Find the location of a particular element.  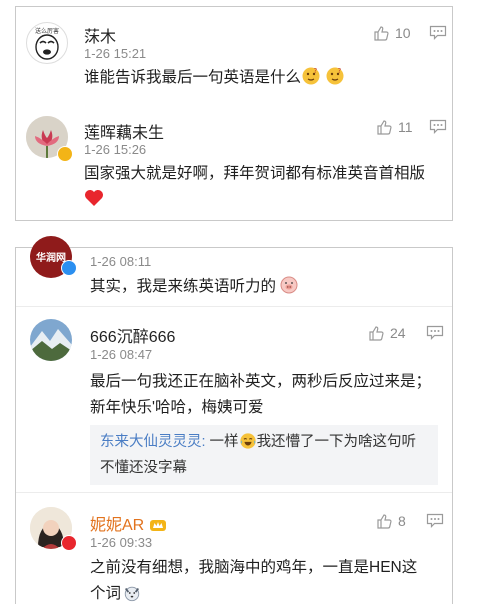

laughing-tears-emoji-icon is located at coordinates (248, 444).